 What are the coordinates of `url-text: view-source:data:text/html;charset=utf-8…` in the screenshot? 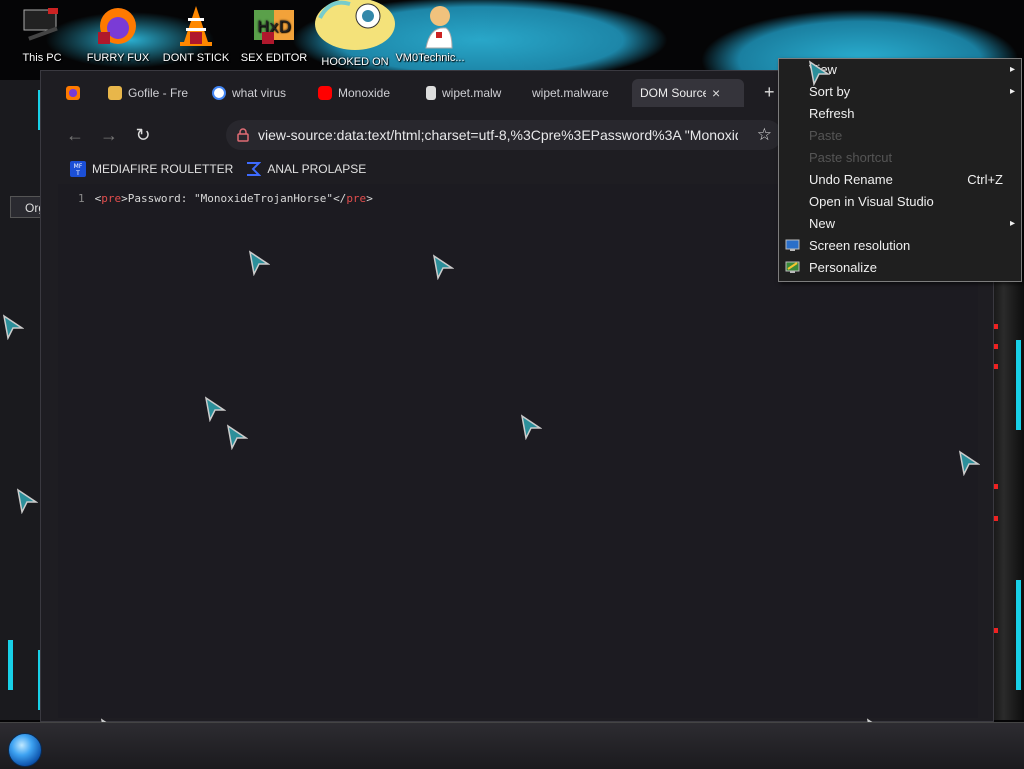 It's located at (498, 135).